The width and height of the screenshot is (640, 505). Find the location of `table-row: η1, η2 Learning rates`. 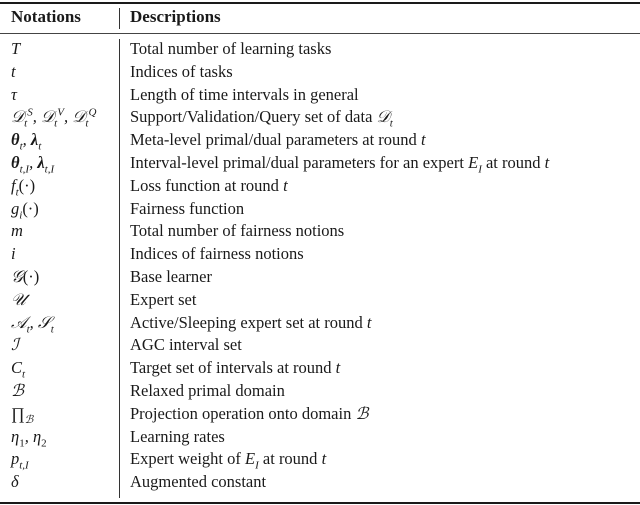

table-row: η1, η2 Learning rates is located at coordinates (320, 437).